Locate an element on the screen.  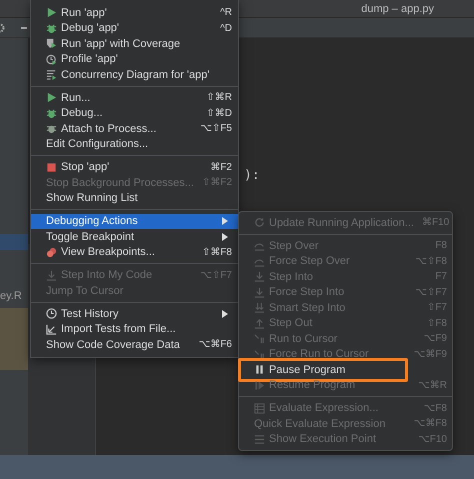
menu-item: View Breakpoints... ⇧⌘F8 is located at coordinates (134, 252).